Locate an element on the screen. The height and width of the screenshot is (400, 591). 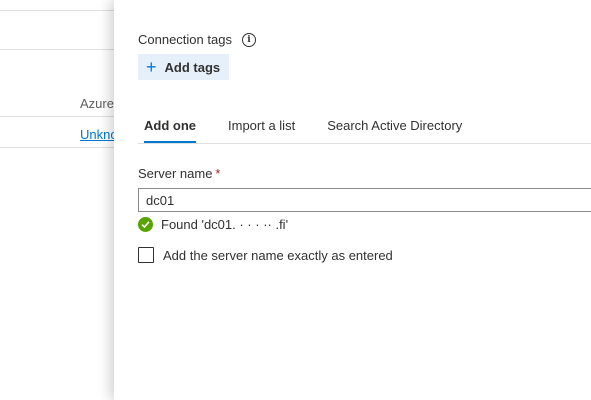
connection-tags-label: Connection tags is located at coordinates (185, 39).